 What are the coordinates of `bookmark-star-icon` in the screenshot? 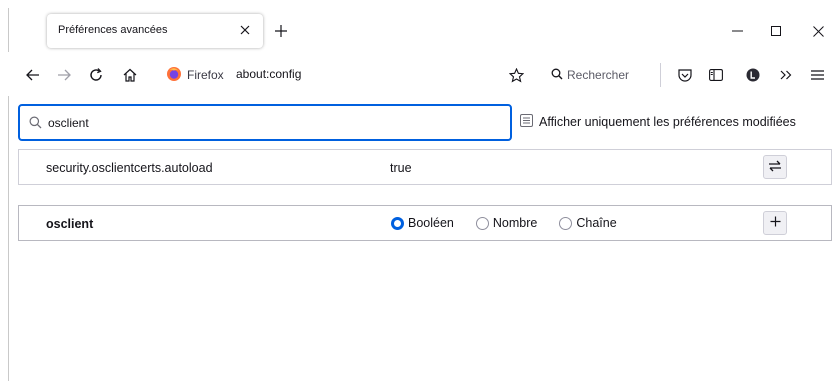 It's located at (516, 75).